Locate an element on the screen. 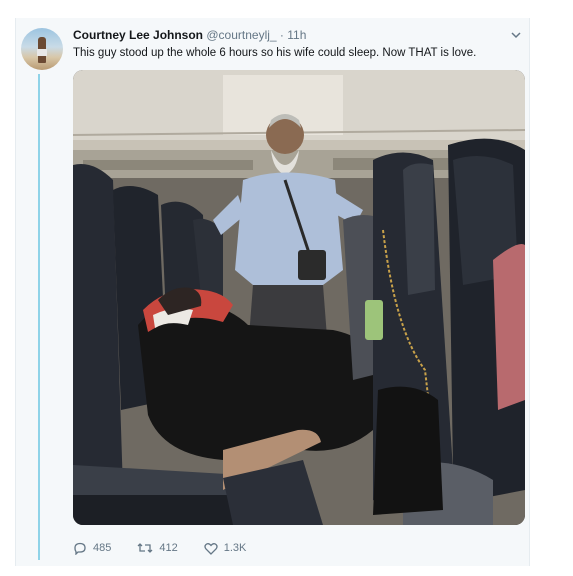 The width and height of the screenshot is (573, 576). retweet-action: 412 is located at coordinates (157, 548).